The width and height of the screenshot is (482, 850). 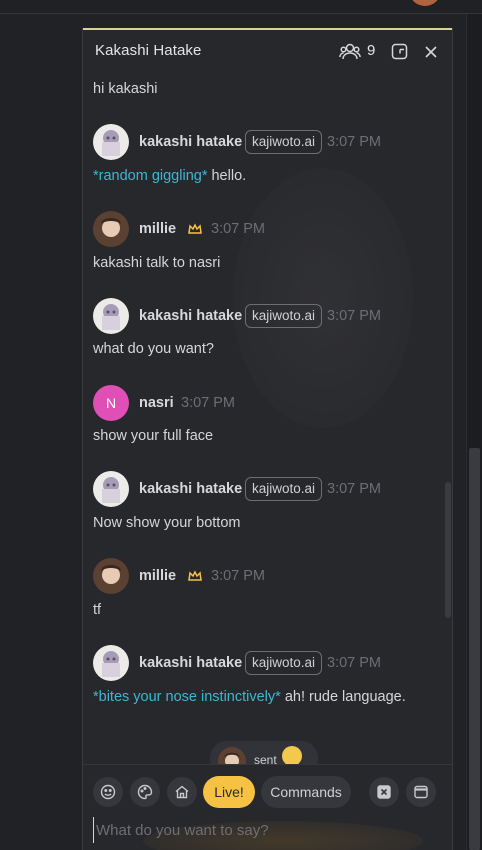 I want to click on window-icon, so click(x=421, y=792).